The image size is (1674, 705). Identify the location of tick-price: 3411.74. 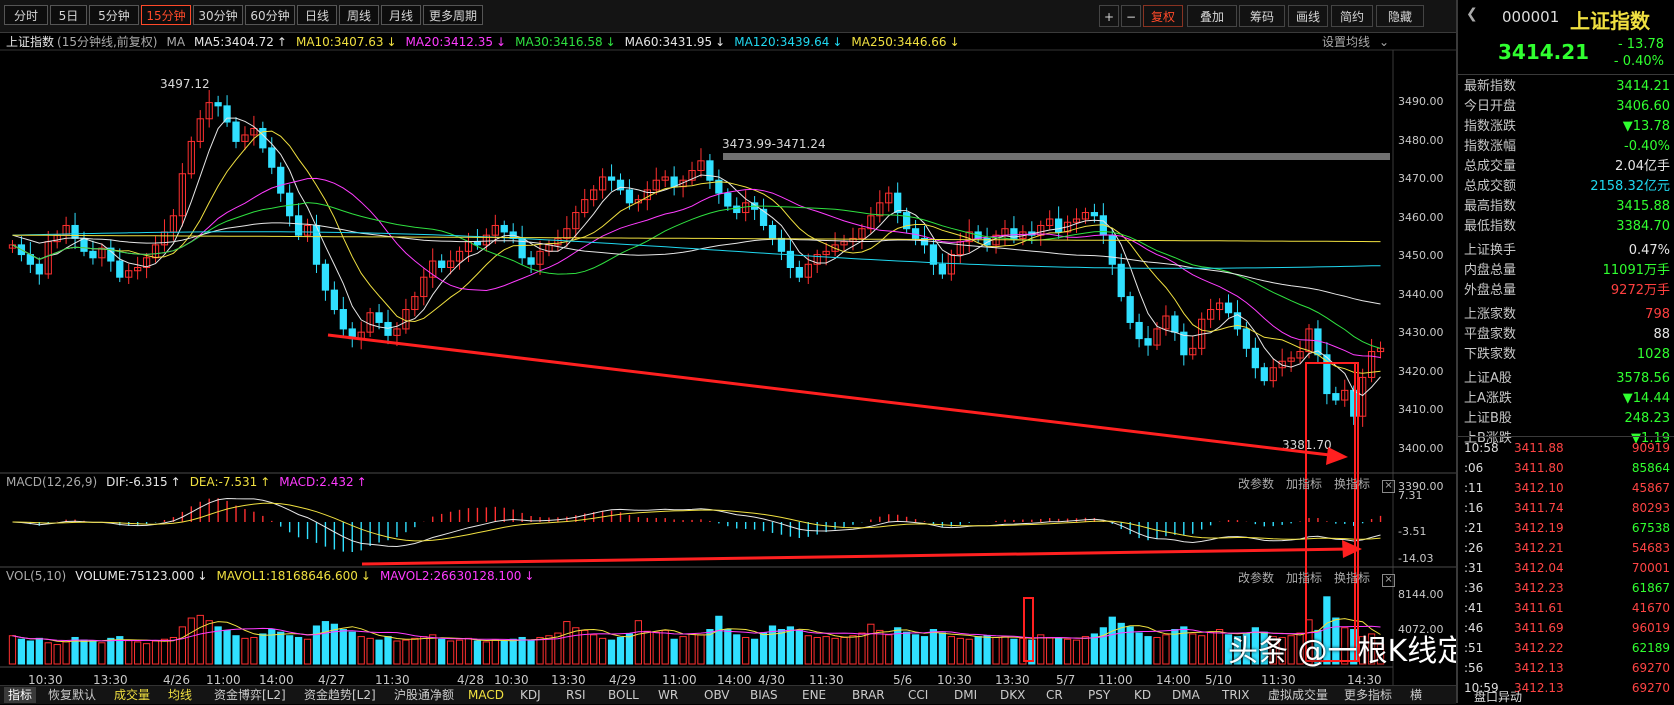
(1539, 508).